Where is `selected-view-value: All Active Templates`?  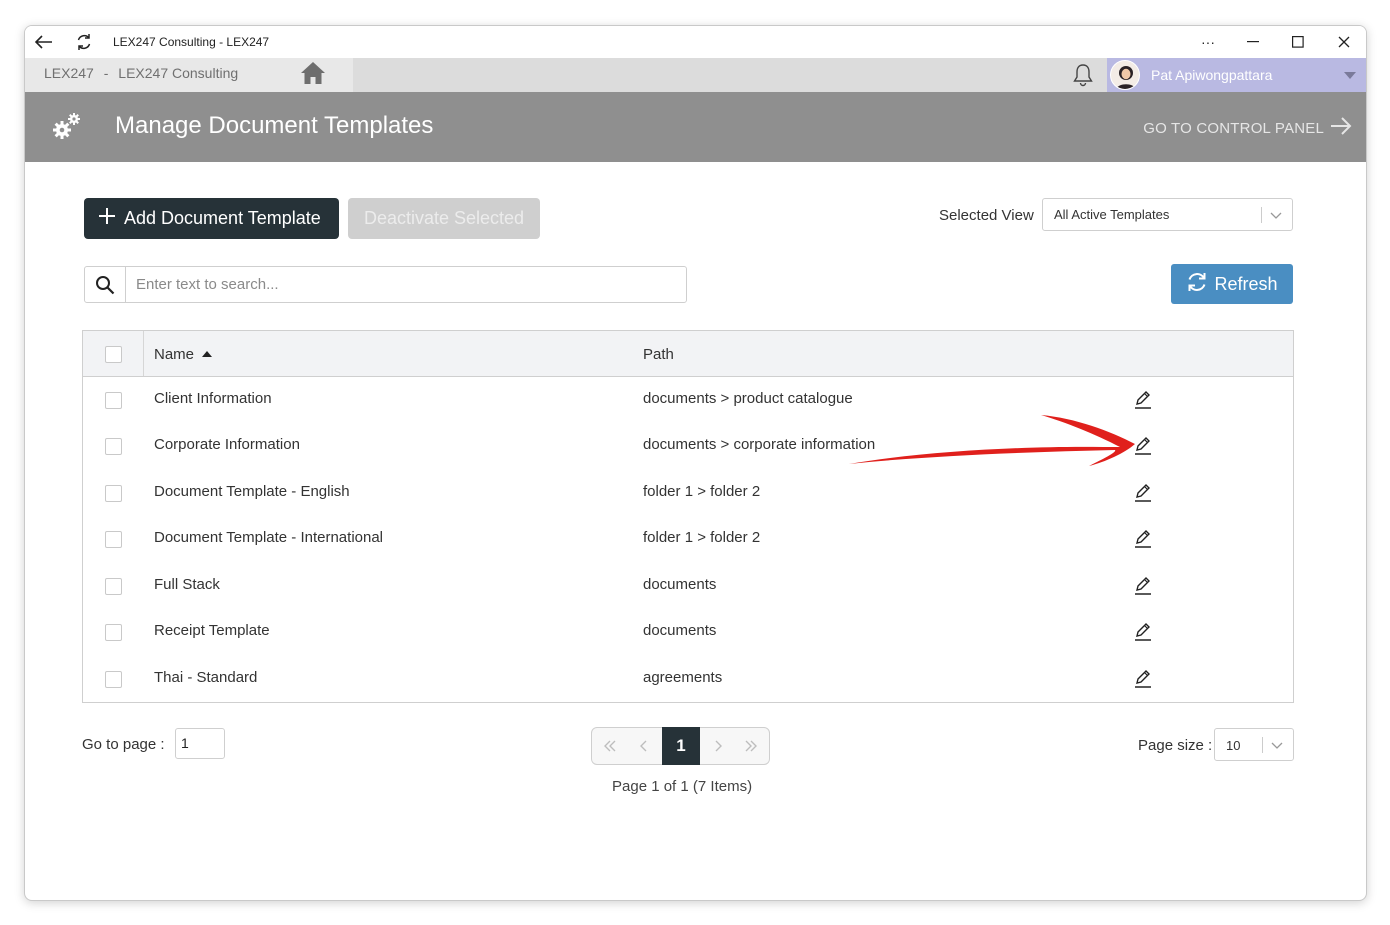 selected-view-value: All Active Templates is located at coordinates (1112, 214).